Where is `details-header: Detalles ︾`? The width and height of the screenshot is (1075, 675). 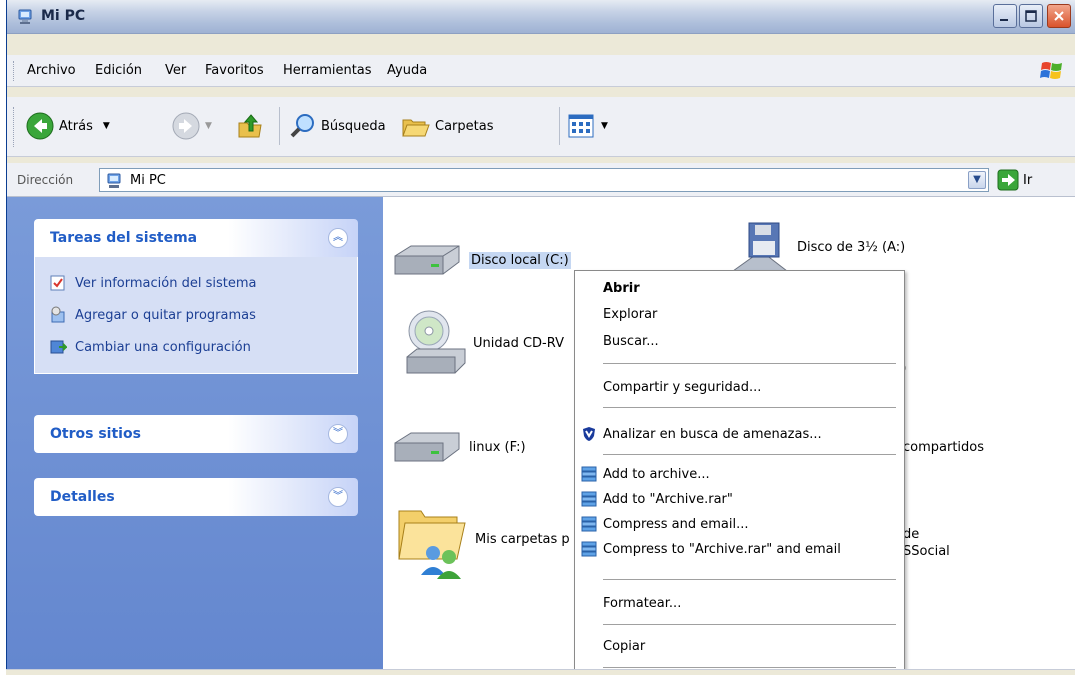
details-header: Detalles ︾ is located at coordinates (196, 497).